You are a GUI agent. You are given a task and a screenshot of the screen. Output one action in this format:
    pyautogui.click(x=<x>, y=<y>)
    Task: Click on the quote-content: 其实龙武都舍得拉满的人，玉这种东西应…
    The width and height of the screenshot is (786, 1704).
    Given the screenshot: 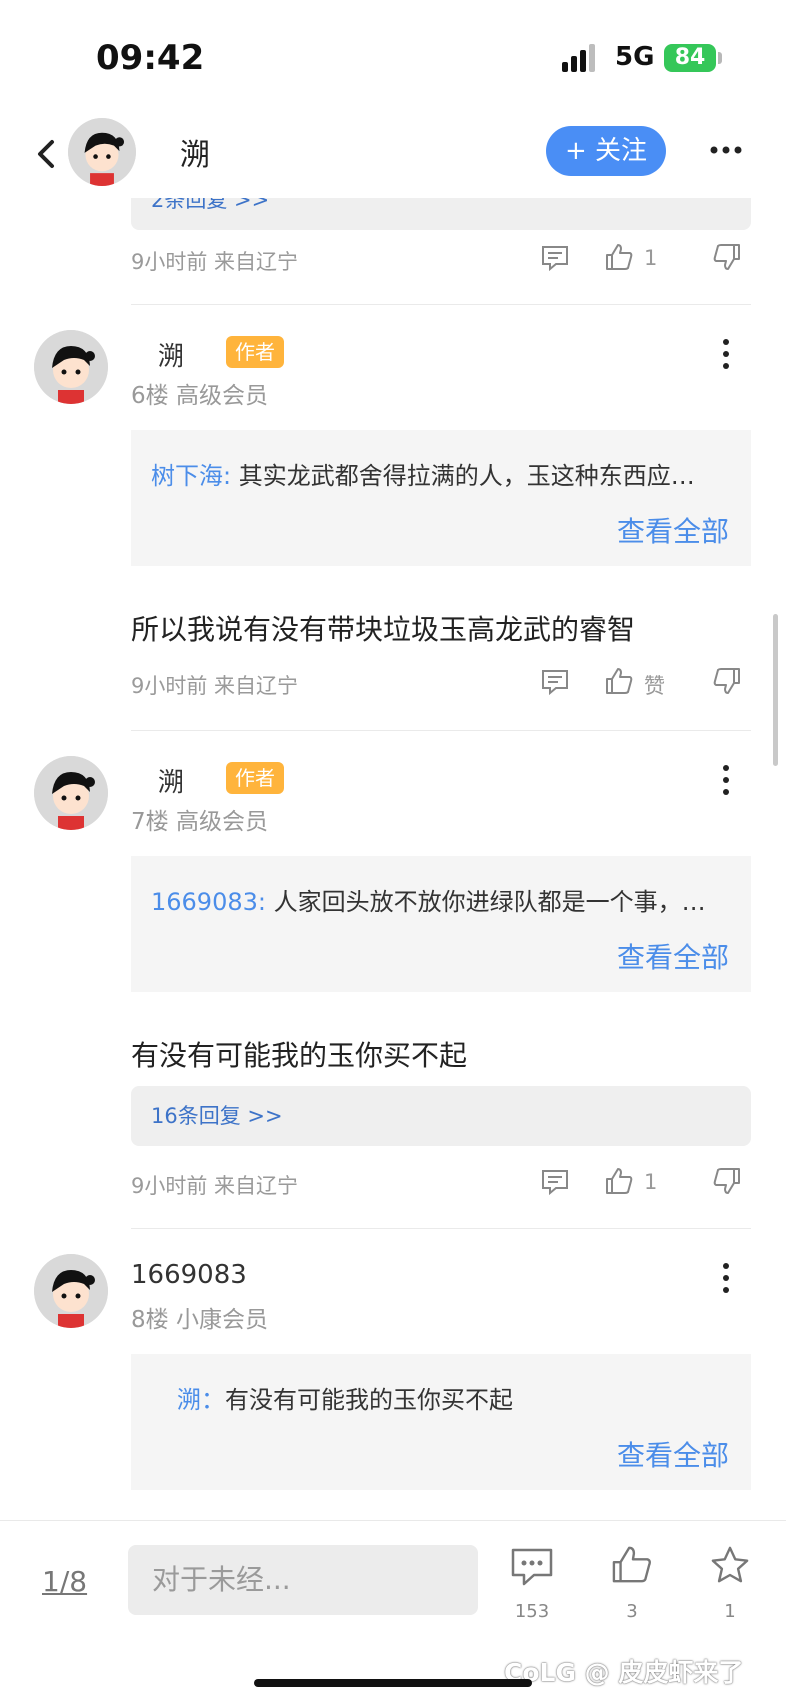 What is the action you would take?
    pyautogui.click(x=463, y=476)
    